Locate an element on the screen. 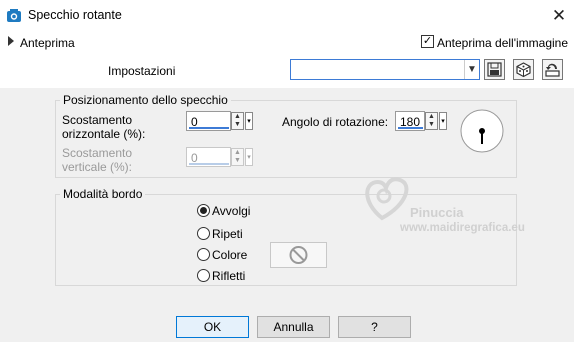 Image resolution: width=574 pixels, height=342 pixels. rotation-spin-arrows-icon: ▲ ▼ is located at coordinates (431, 121).